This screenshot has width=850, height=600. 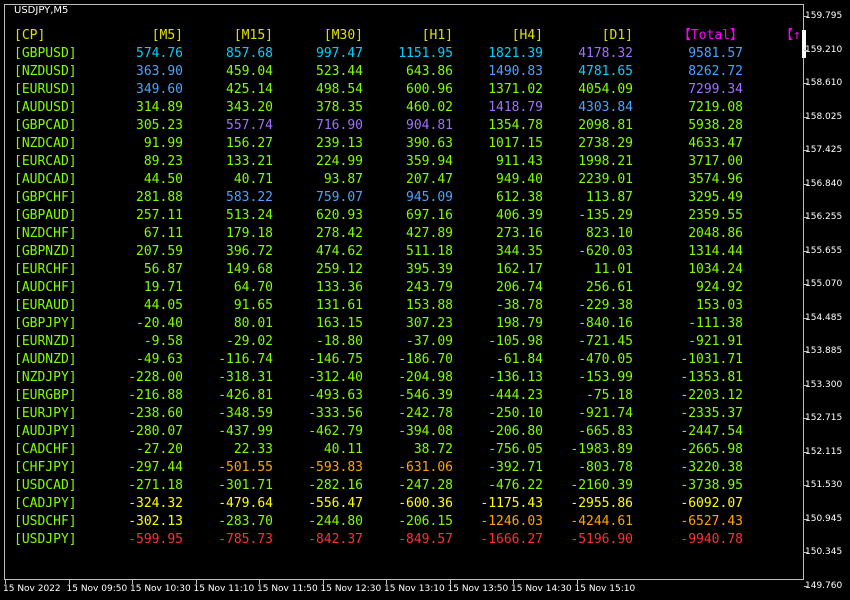 I want to click on column-header-symbol: [CP], so click(x=30, y=35).